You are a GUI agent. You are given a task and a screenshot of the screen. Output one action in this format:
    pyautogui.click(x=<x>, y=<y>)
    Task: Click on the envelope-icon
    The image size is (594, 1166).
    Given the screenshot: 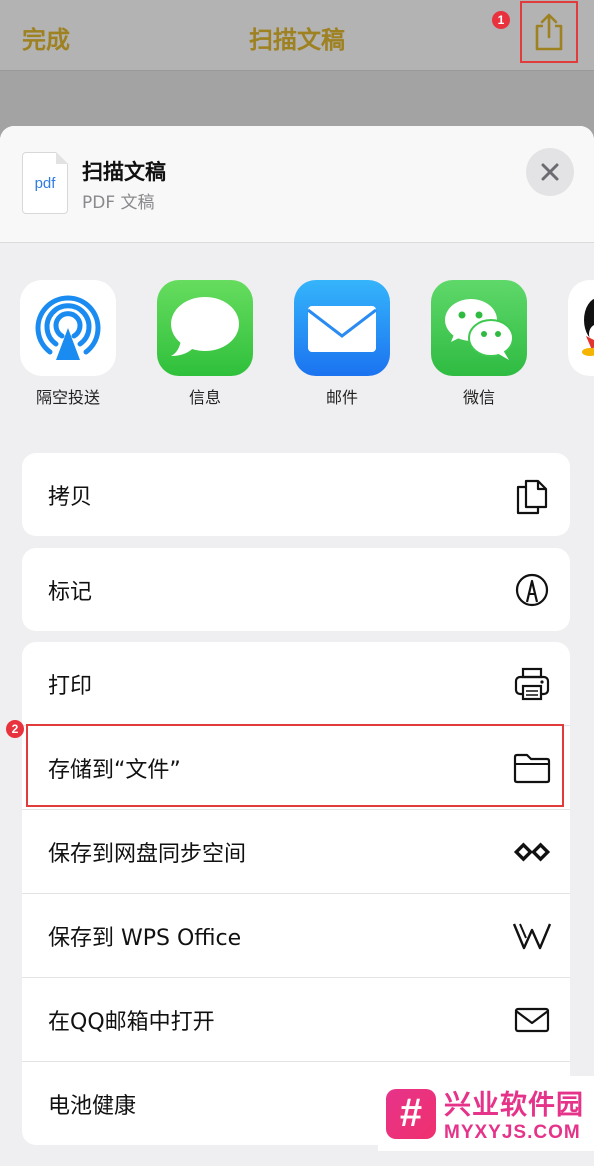 What is the action you would take?
    pyautogui.click(x=532, y=1020)
    